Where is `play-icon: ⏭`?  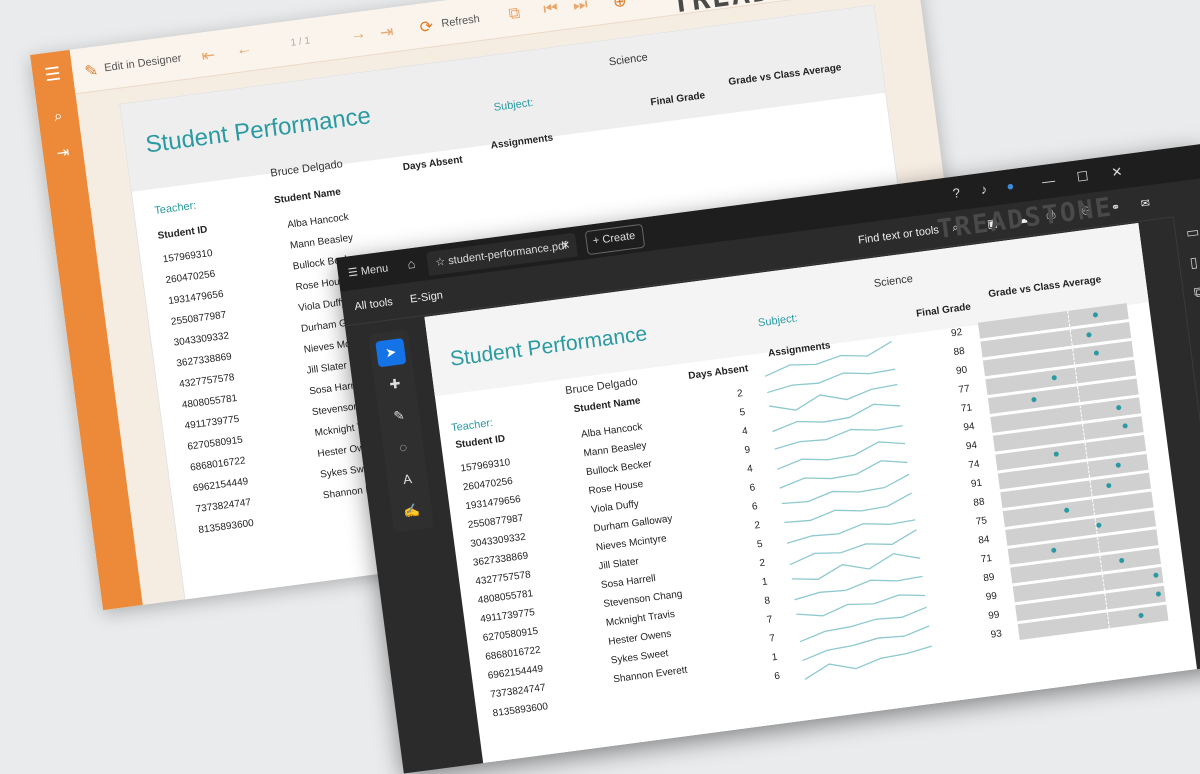 play-icon: ⏭ is located at coordinates (580, 8).